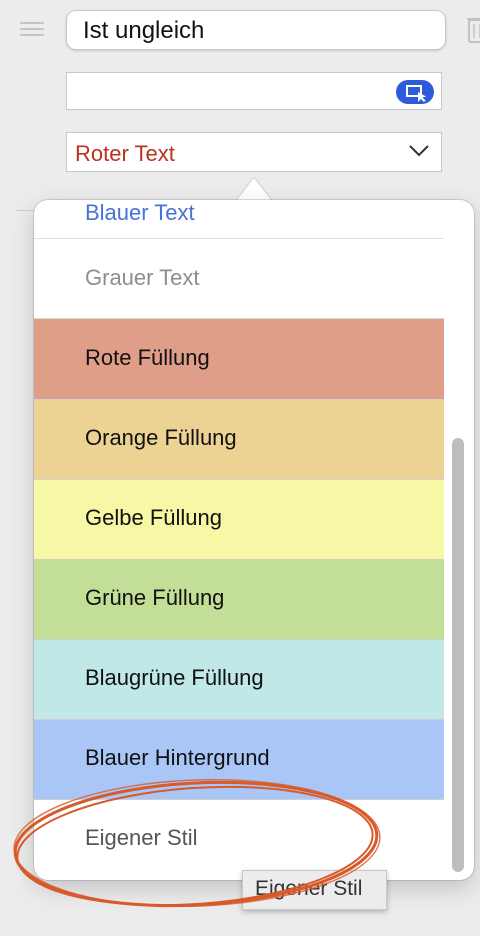  I want to click on annotation-circle, so click(197, 843).